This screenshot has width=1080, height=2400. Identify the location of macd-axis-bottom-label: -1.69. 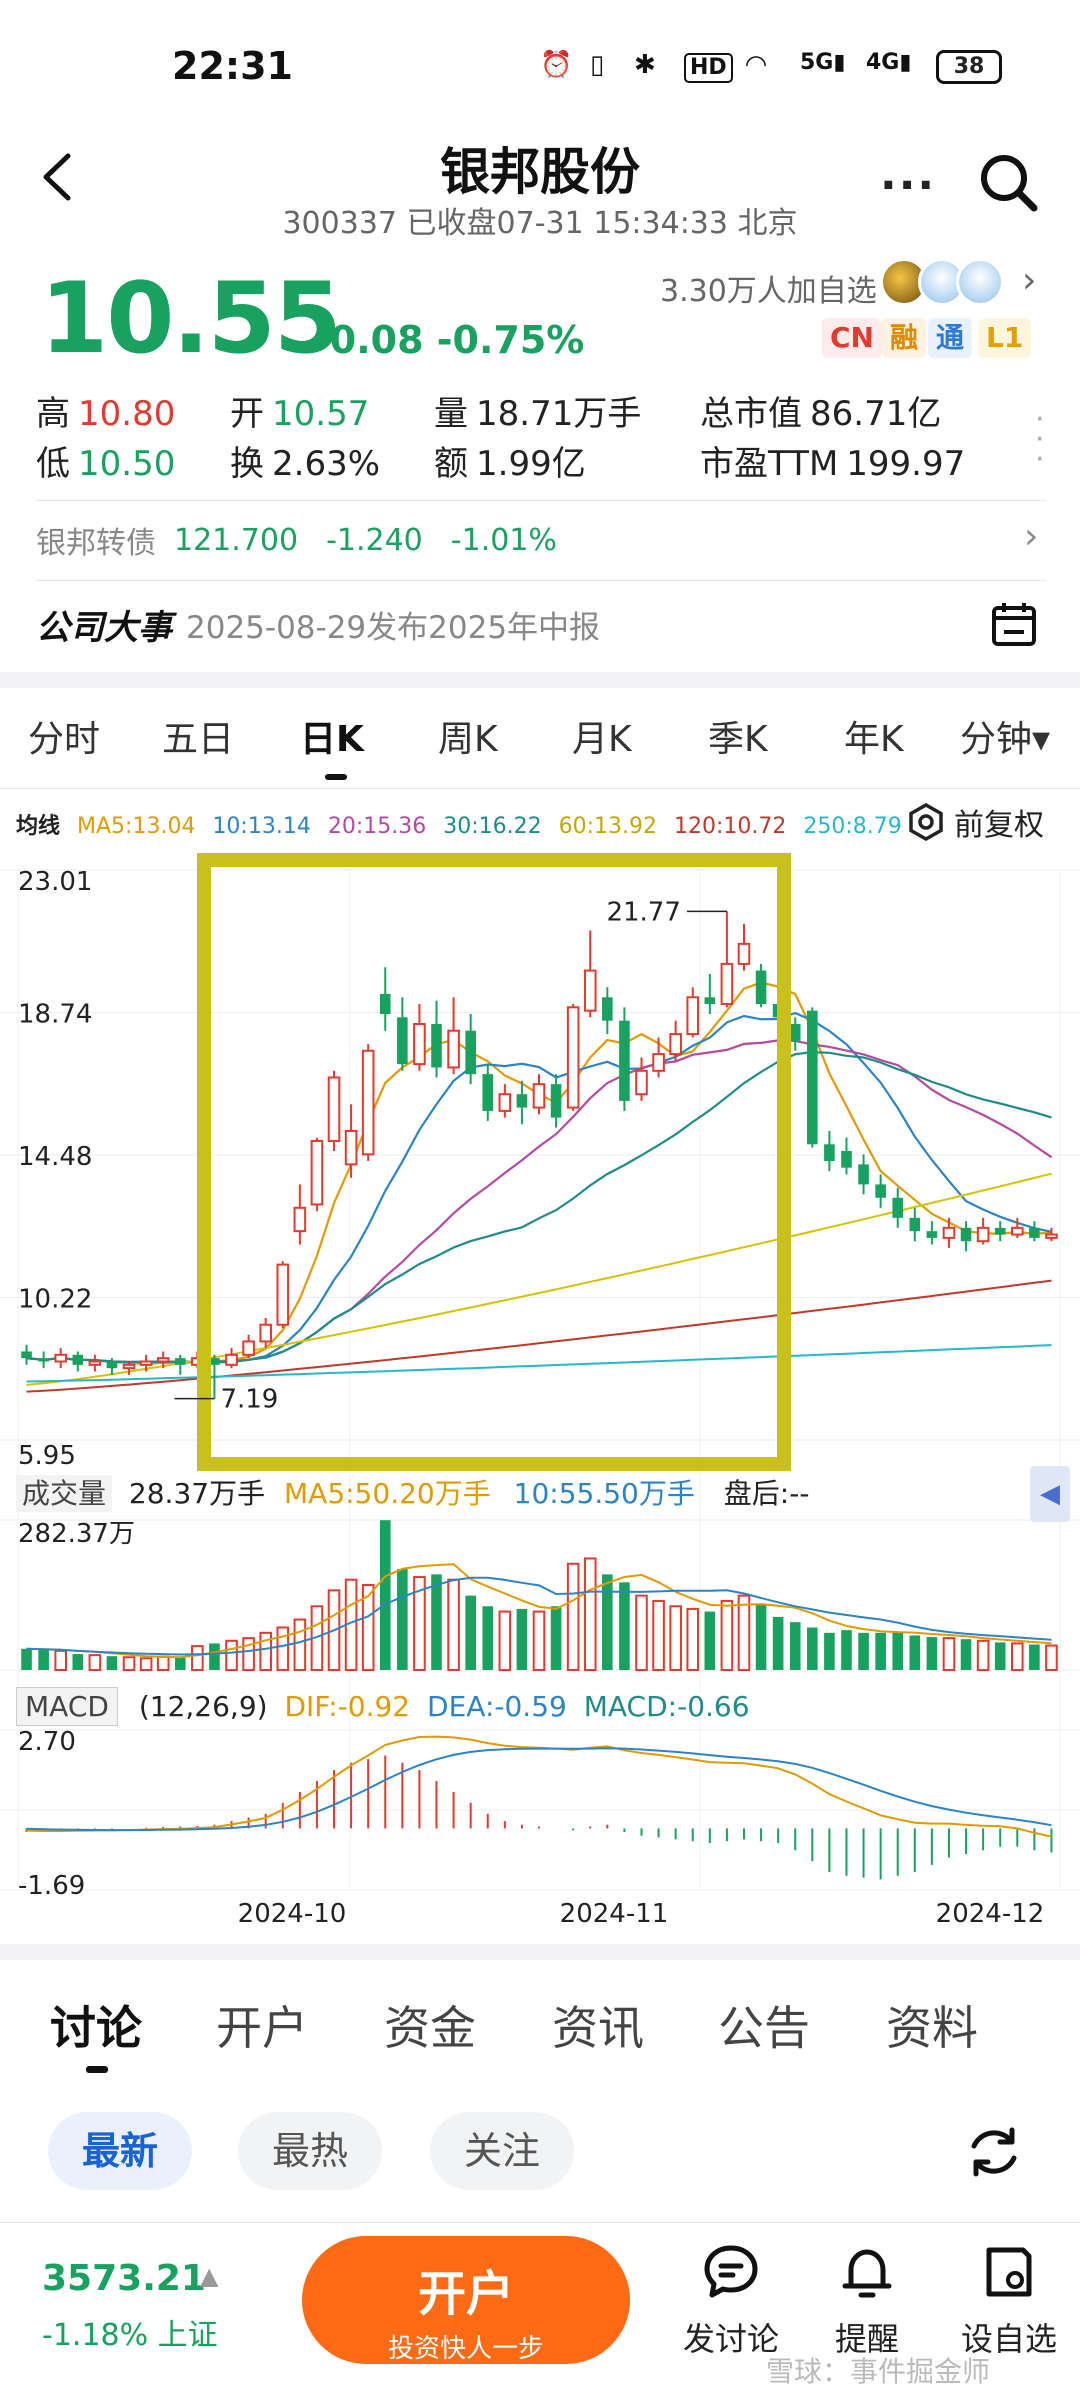
(51, 1886).